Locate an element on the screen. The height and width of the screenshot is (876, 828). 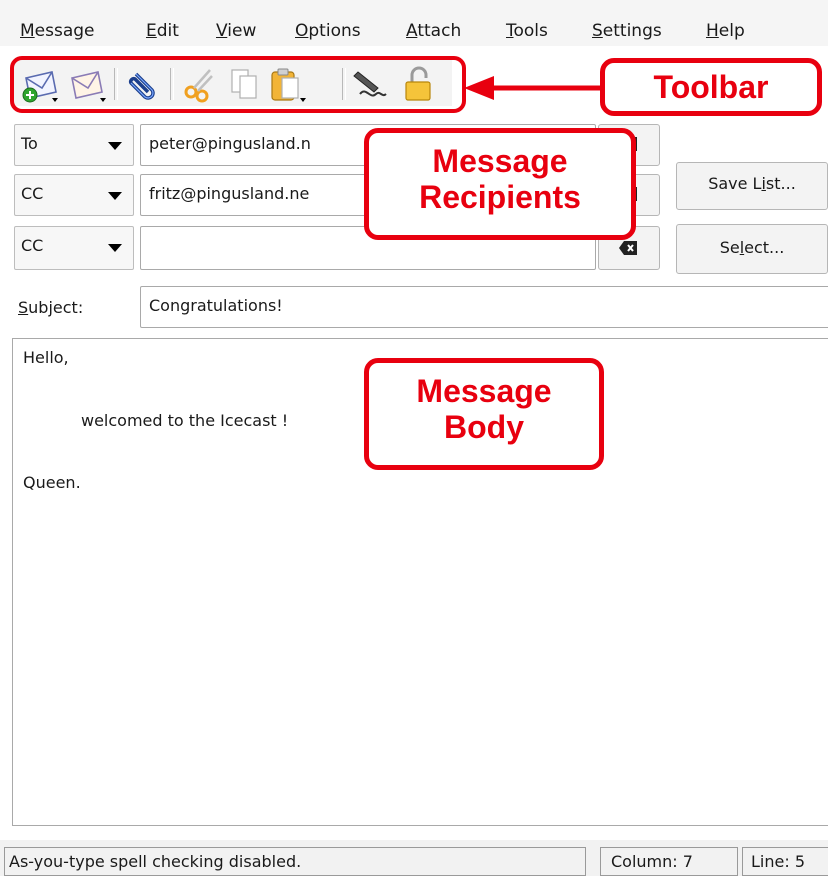
recipient-type-label: To is located at coordinates (29, 143).